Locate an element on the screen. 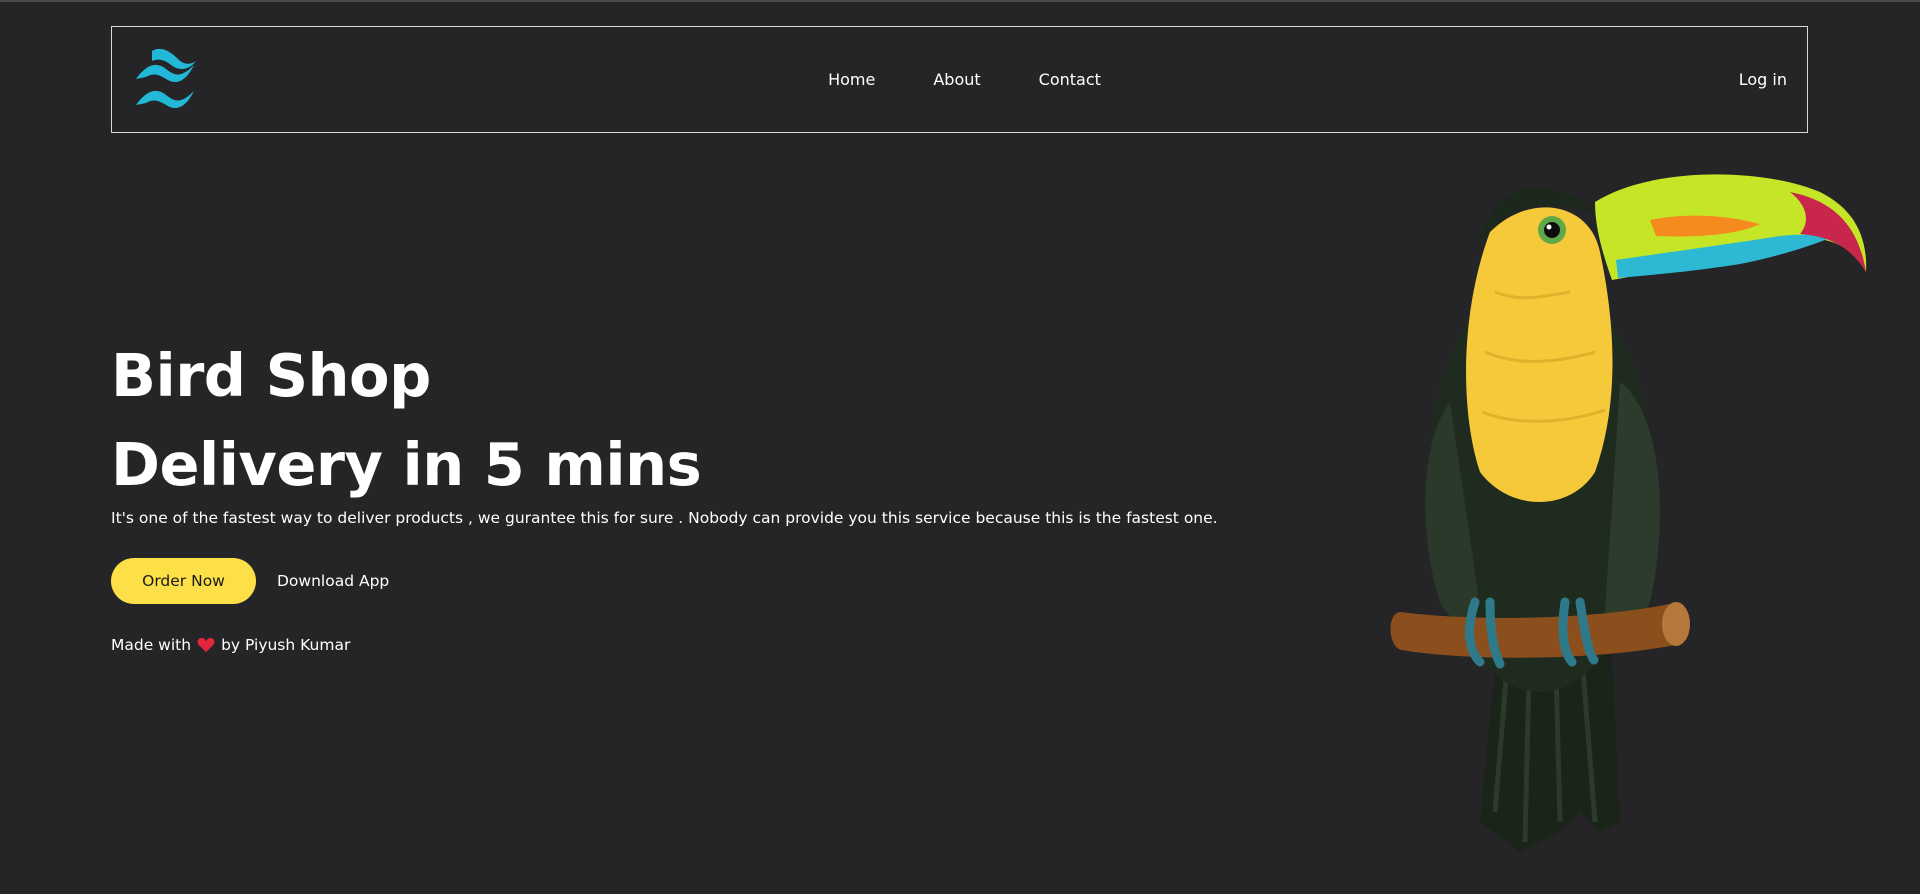  order-now-button: Order Now is located at coordinates (183, 581).